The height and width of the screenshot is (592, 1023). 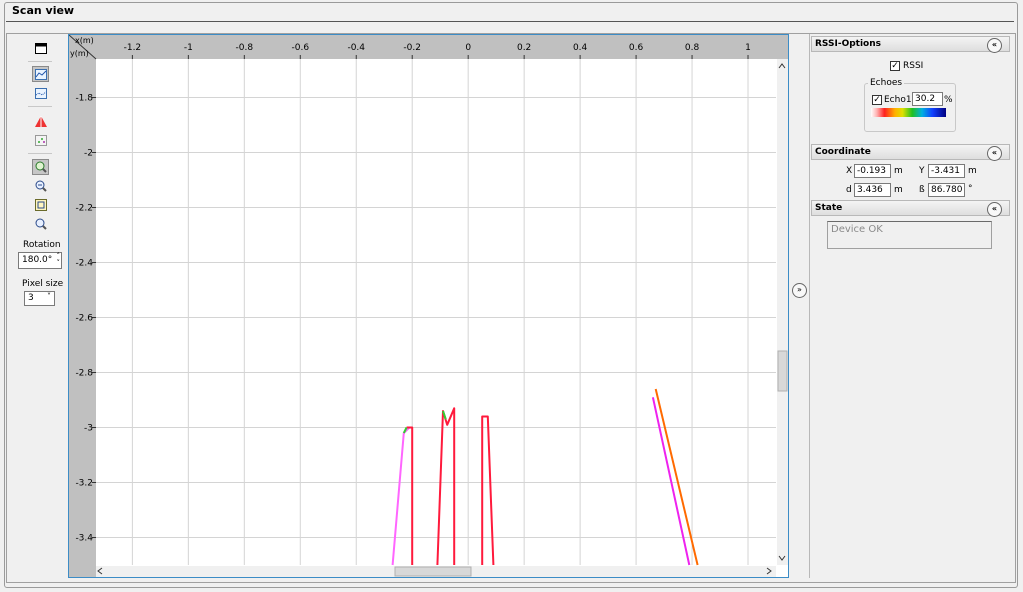 I want to click on y-coord-field: -3.431, so click(x=946, y=171).